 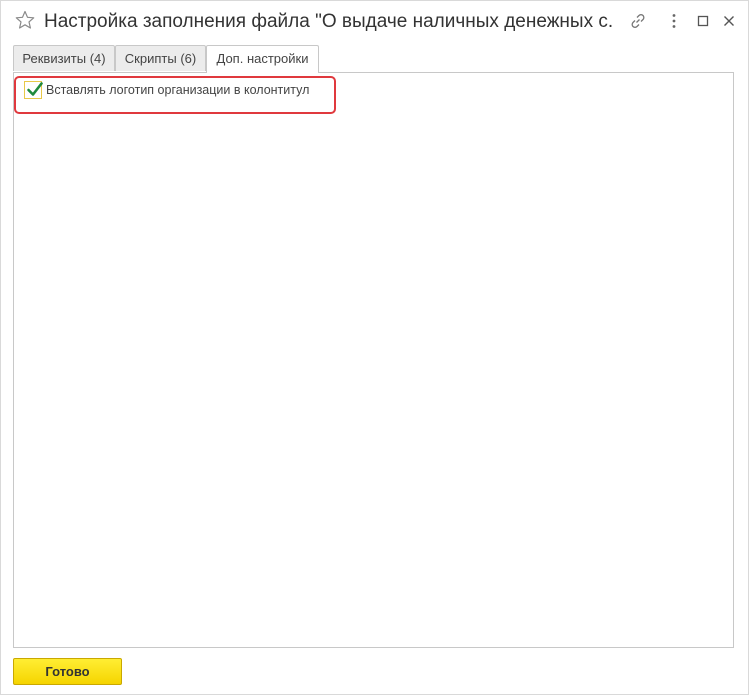 I want to click on checkmark-icon, so click(x=35, y=89).